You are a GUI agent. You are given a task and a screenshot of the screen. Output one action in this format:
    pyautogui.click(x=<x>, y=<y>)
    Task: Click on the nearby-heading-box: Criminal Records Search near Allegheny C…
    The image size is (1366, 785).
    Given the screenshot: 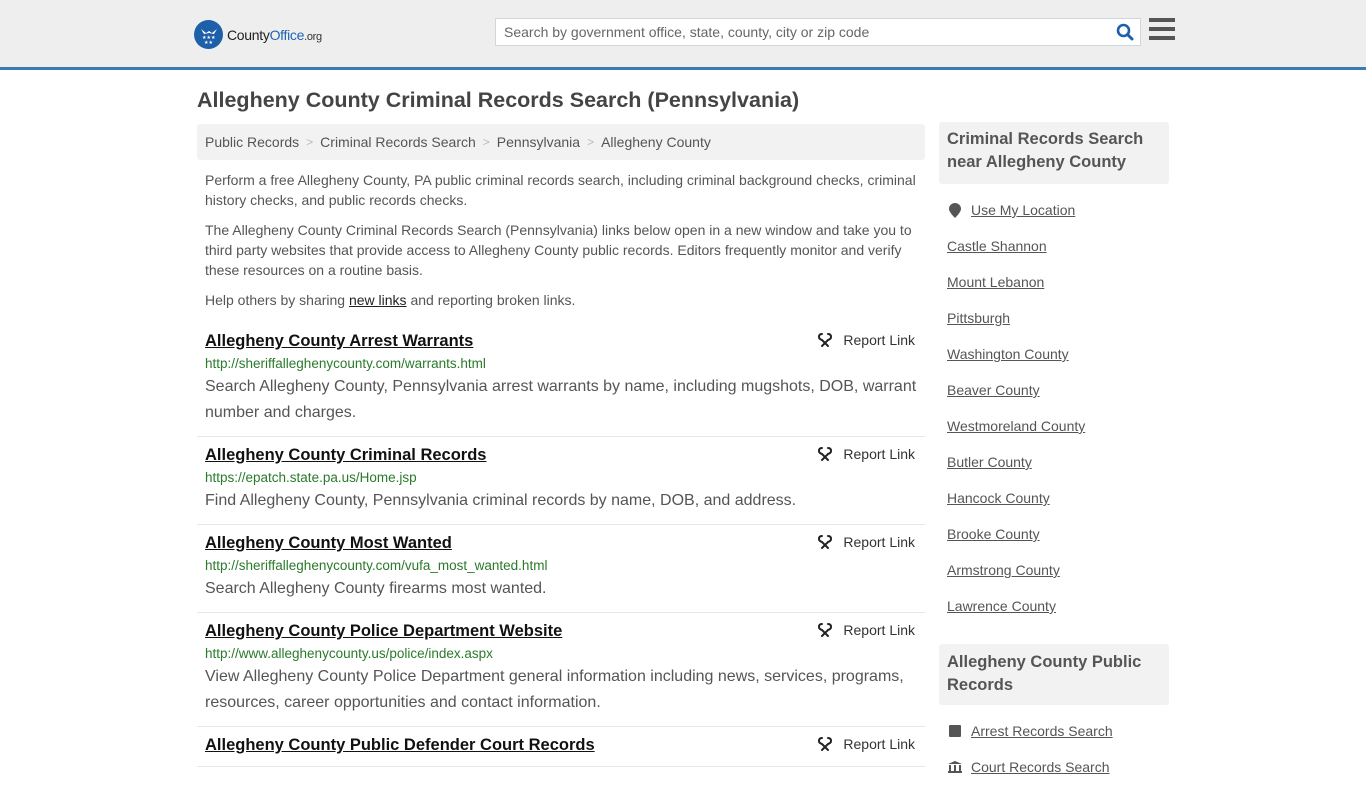 What is the action you would take?
    pyautogui.click(x=1054, y=153)
    